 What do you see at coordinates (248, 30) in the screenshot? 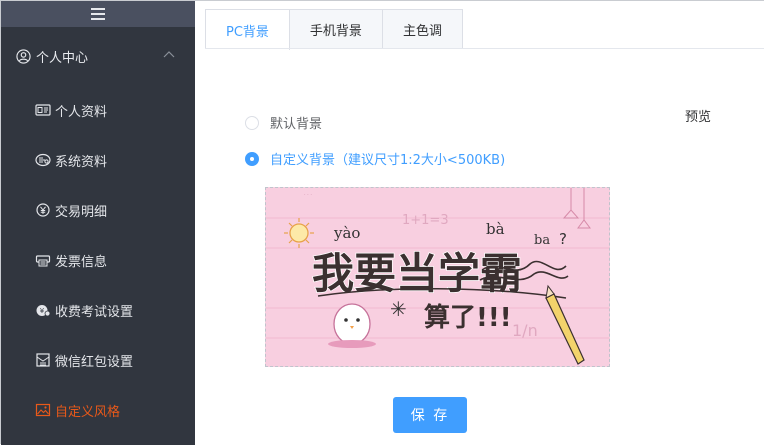
I see `tab-pc-background: PC背景` at bounding box center [248, 30].